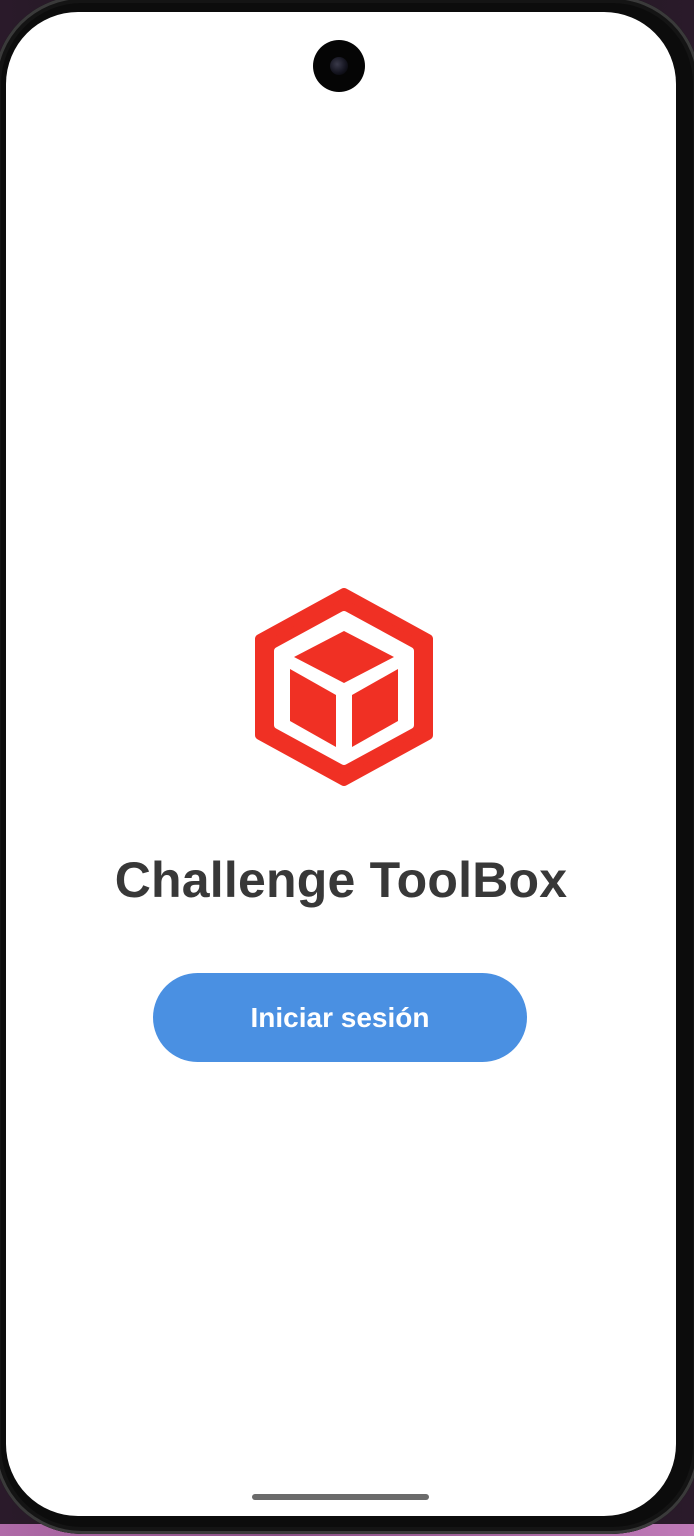 Image resolution: width=694 pixels, height=1536 pixels. What do you see at coordinates (339, 66) in the screenshot?
I see `front-camera` at bounding box center [339, 66].